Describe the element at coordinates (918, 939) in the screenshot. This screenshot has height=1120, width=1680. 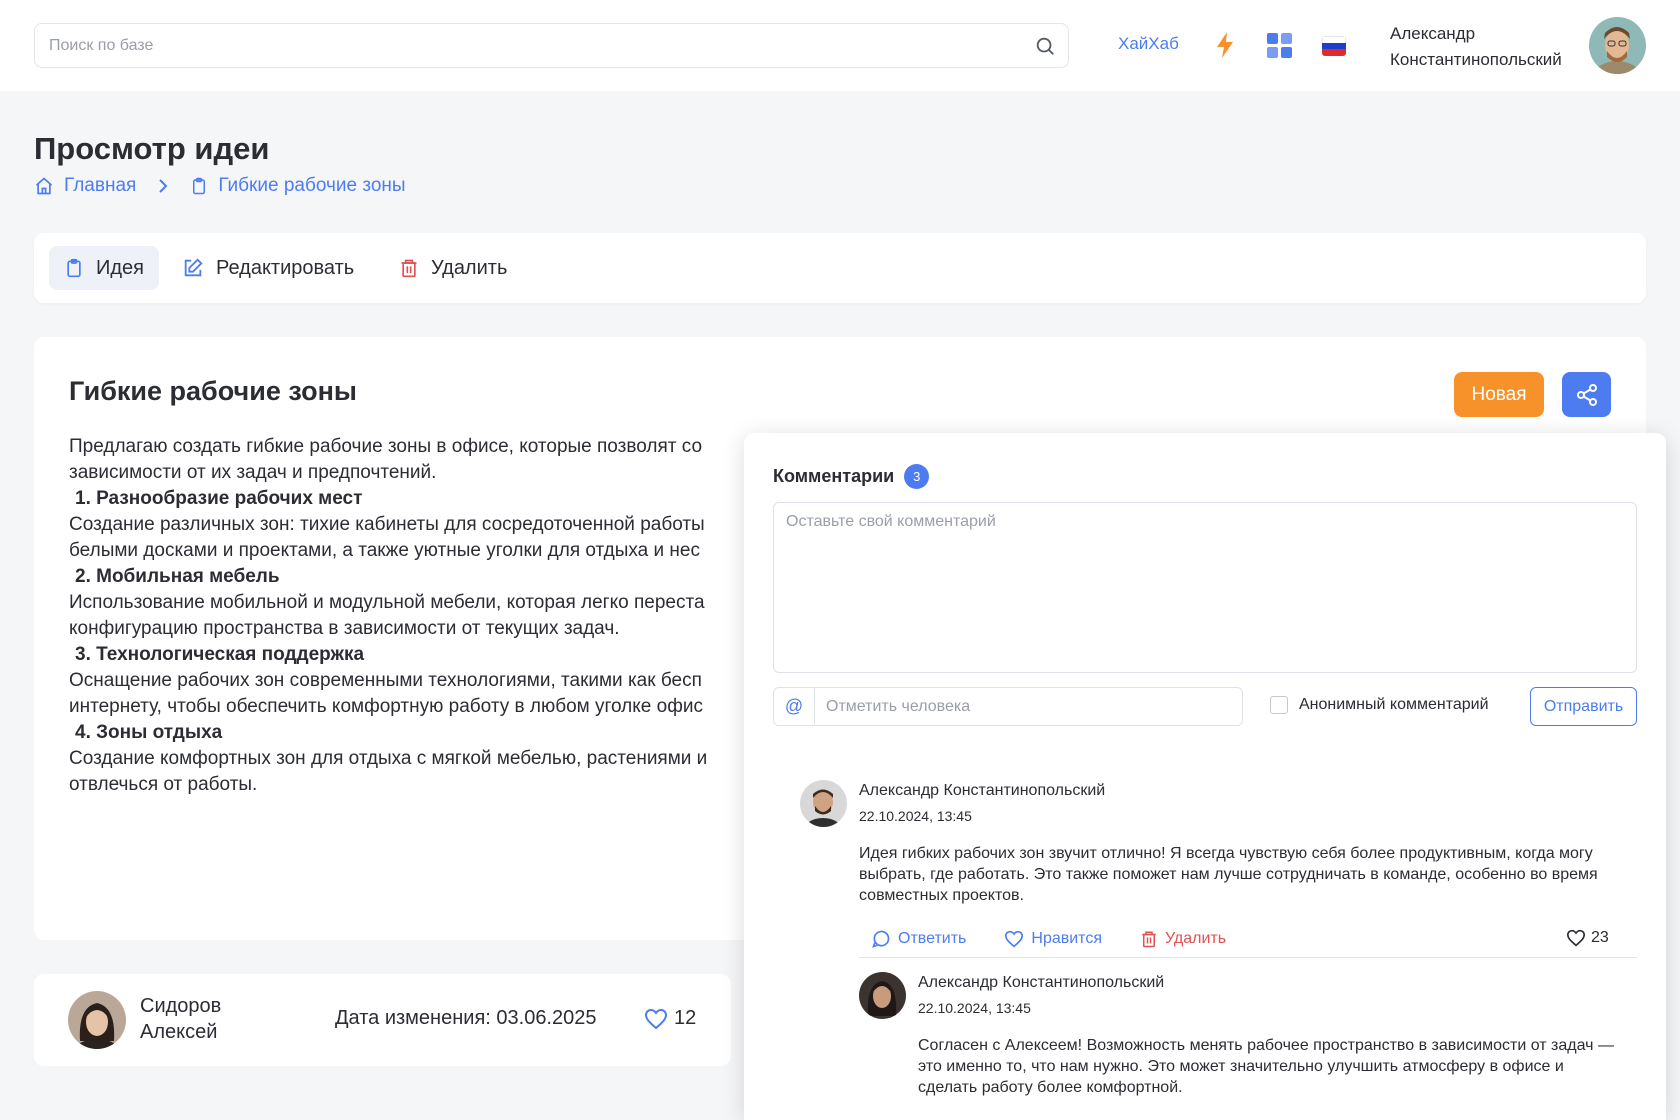
I see `reply-button: Ответить` at that location.